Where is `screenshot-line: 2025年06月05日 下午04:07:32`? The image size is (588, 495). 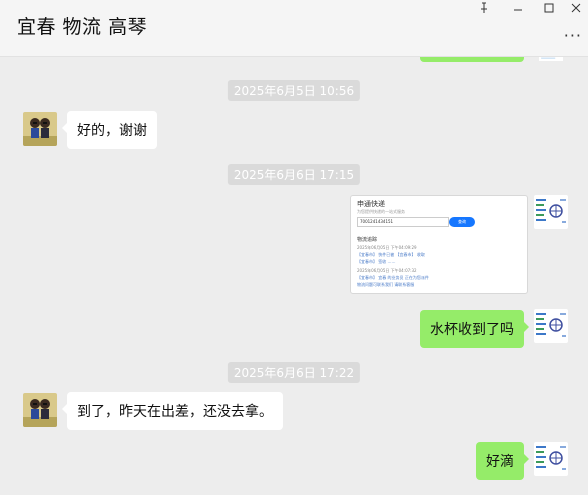
screenshot-line: 2025年06月05日 下午04:07:32 is located at coordinates (387, 270).